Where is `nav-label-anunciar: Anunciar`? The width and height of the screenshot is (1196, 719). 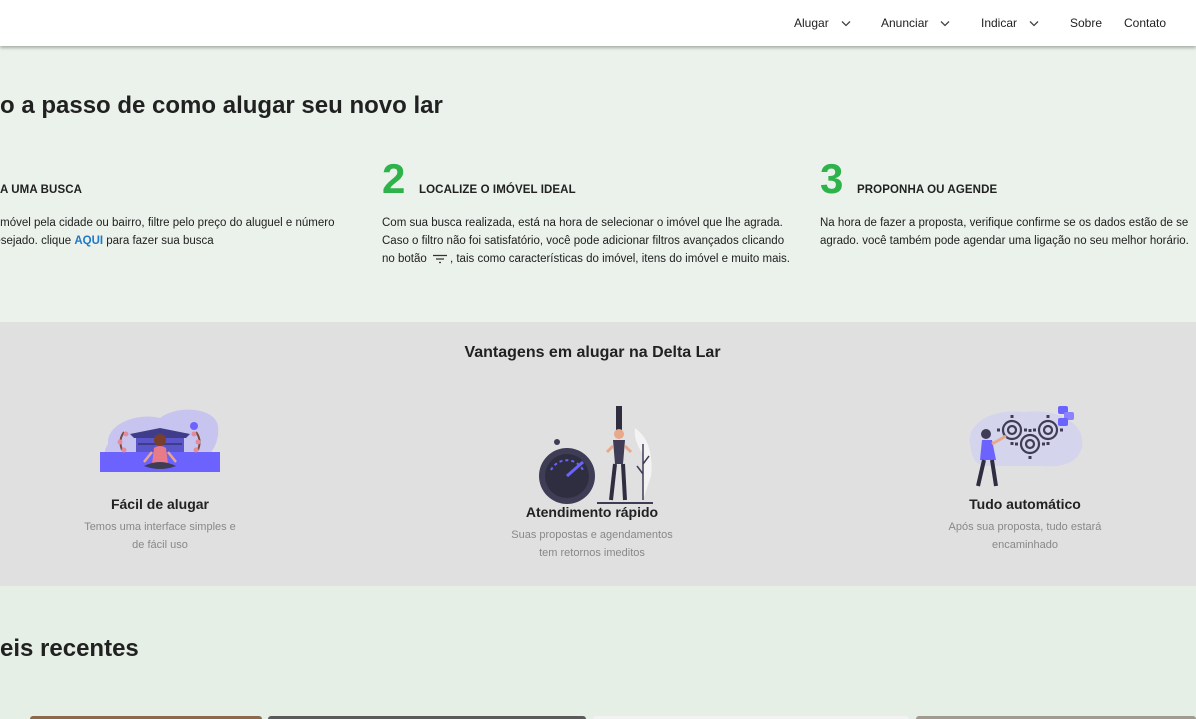
nav-label-anunciar: Anunciar is located at coordinates (905, 23).